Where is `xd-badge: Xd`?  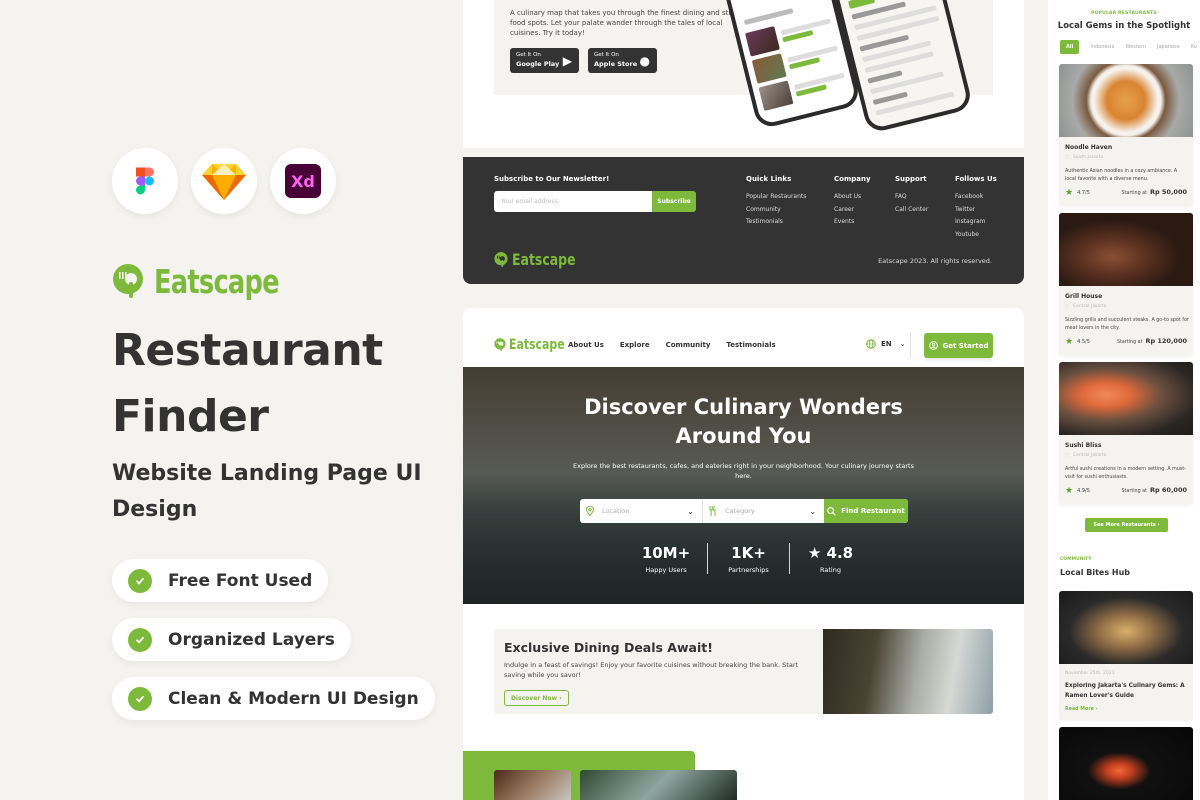
xd-badge: Xd is located at coordinates (303, 181).